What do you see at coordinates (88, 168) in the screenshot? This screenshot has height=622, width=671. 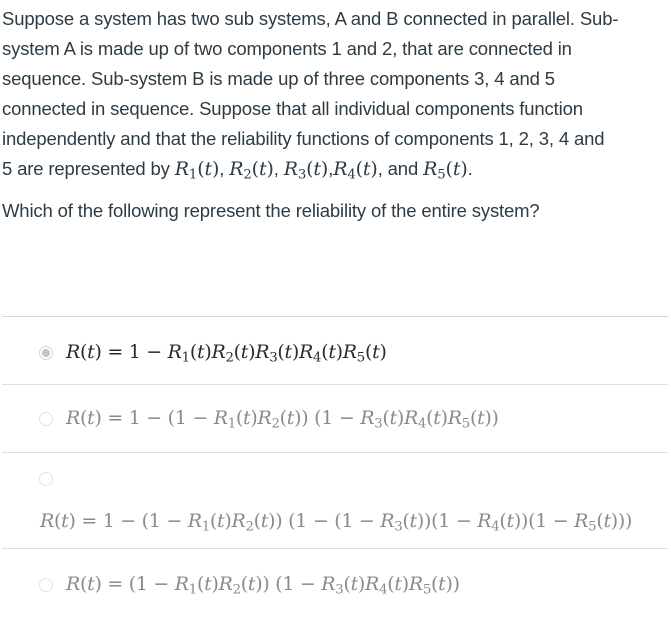 I see `question-line: 5 are represented by` at bounding box center [88, 168].